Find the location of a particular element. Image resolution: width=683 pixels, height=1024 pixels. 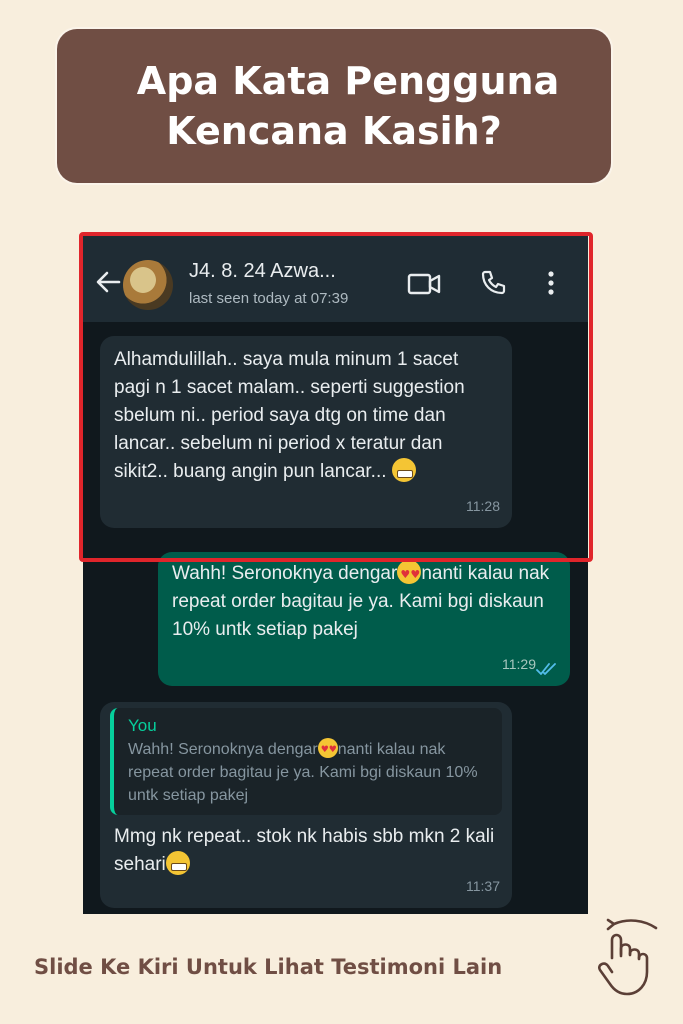

title-card: Apa Kata Pengguna Kencana Kasih? is located at coordinates (334, 106).